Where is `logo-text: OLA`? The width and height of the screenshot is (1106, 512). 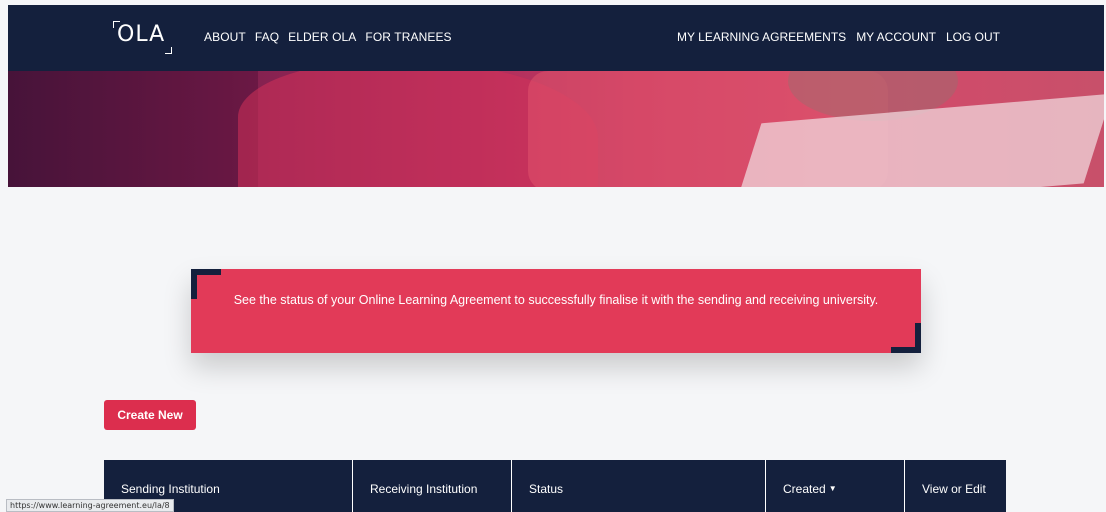
logo-text: OLA is located at coordinates (141, 34).